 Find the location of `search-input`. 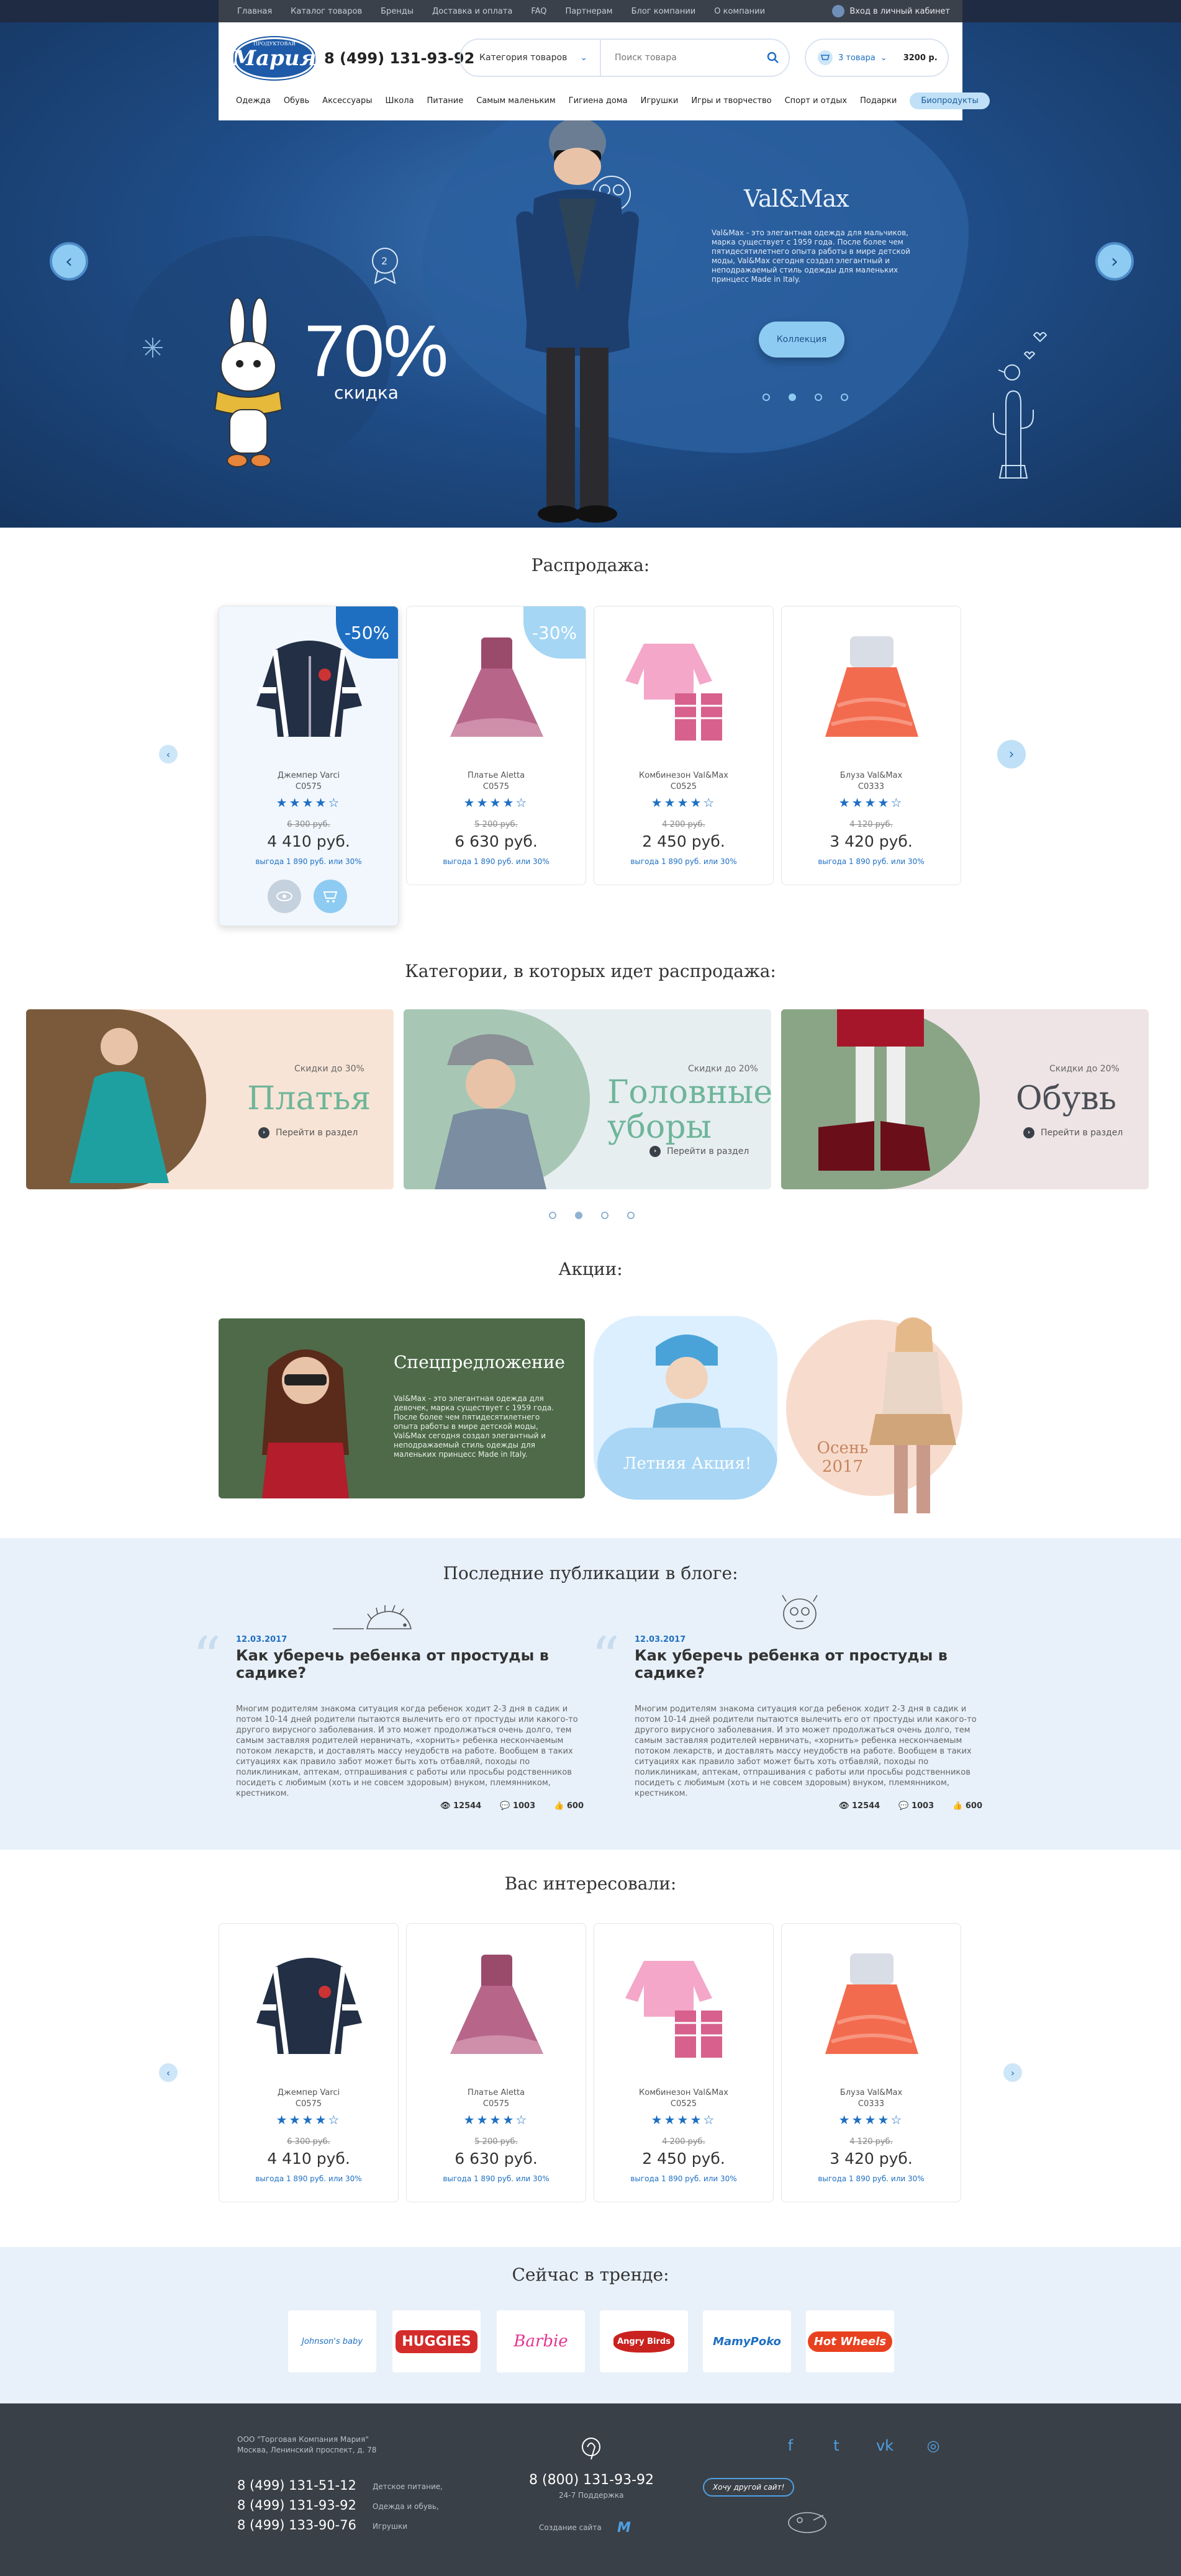

search-input is located at coordinates (680, 58).